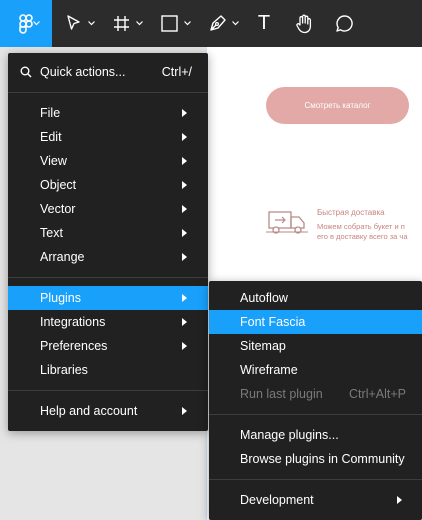 Image resolution: width=422 pixels, height=520 pixels. What do you see at coordinates (176, 72) in the screenshot?
I see `menu-item-shortcut: Ctrl+/` at bounding box center [176, 72].